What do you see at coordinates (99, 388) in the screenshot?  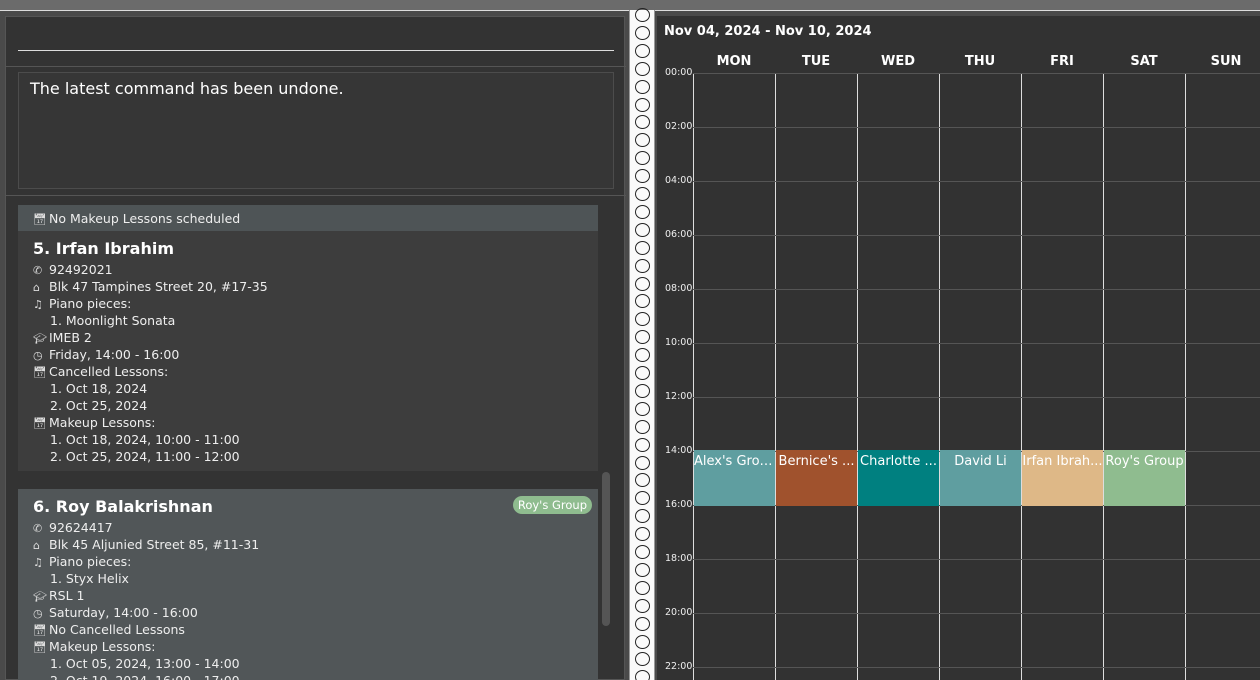 I see `cancelled-item: 1. Oct 18, 2024` at bounding box center [99, 388].